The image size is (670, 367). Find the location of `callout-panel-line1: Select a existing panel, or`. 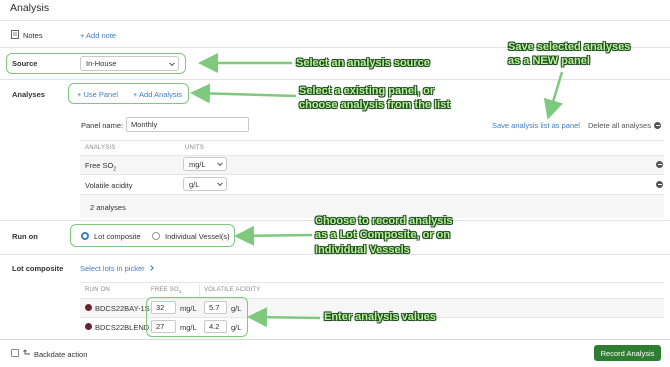

callout-panel-line1: Select a existing panel, or is located at coordinates (367, 91).